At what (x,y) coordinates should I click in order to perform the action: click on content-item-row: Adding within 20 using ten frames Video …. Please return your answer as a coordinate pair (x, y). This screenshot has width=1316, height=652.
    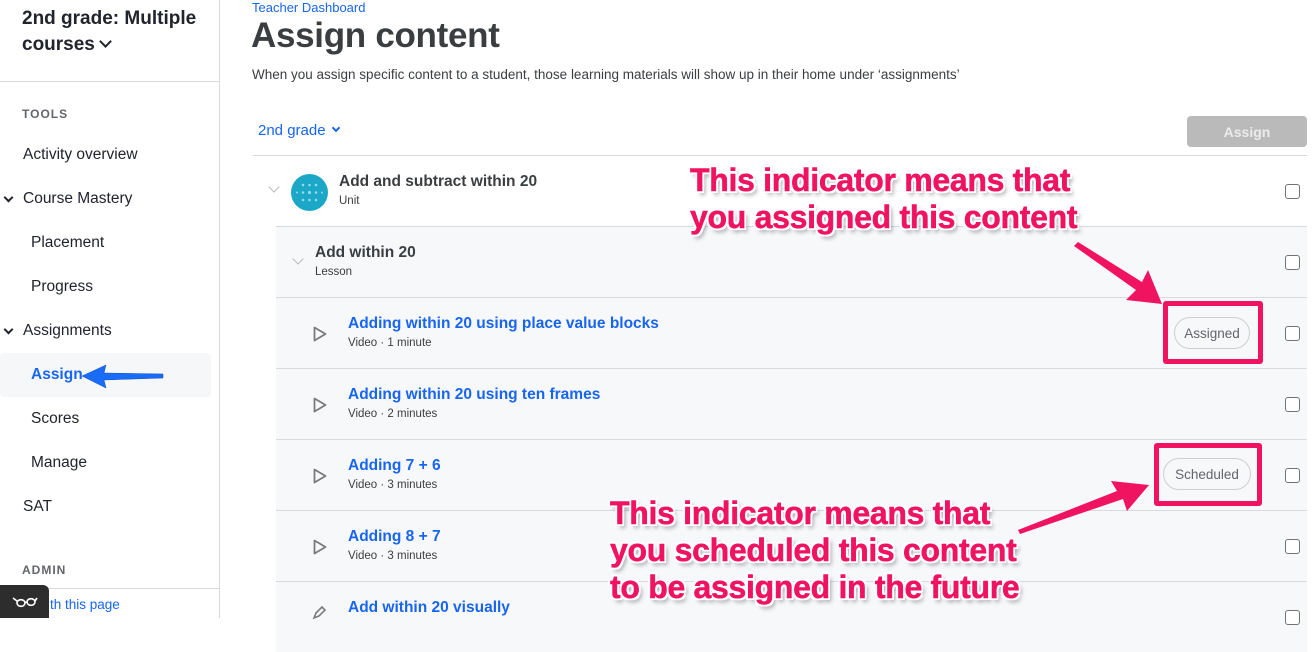
    Looking at the image, I should click on (791, 403).